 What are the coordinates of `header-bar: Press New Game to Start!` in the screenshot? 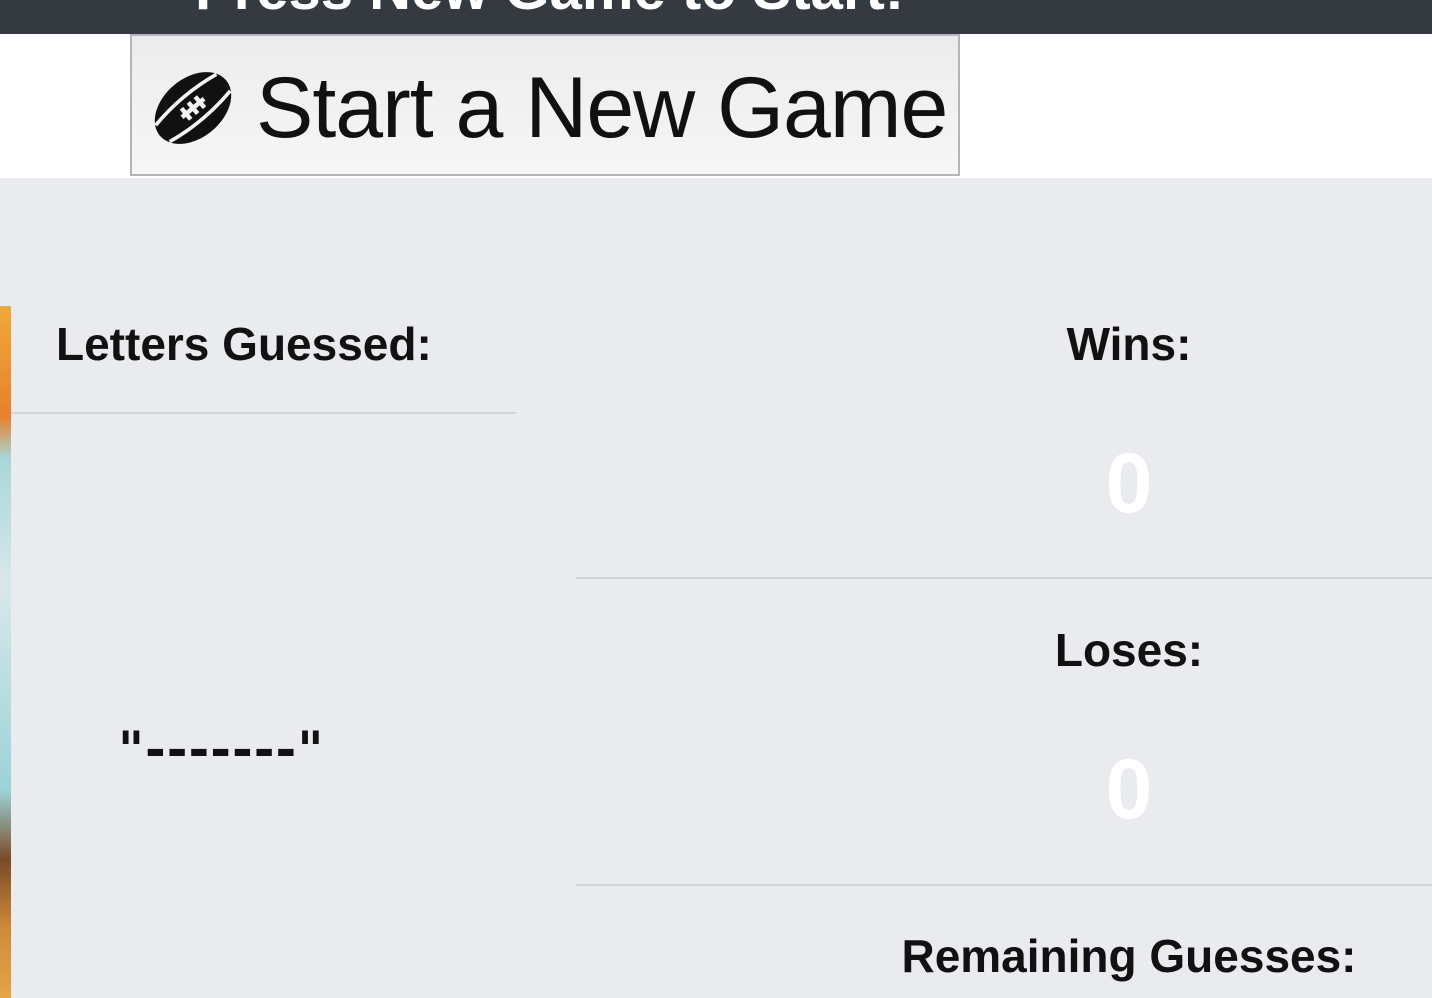 It's located at (716, 17).